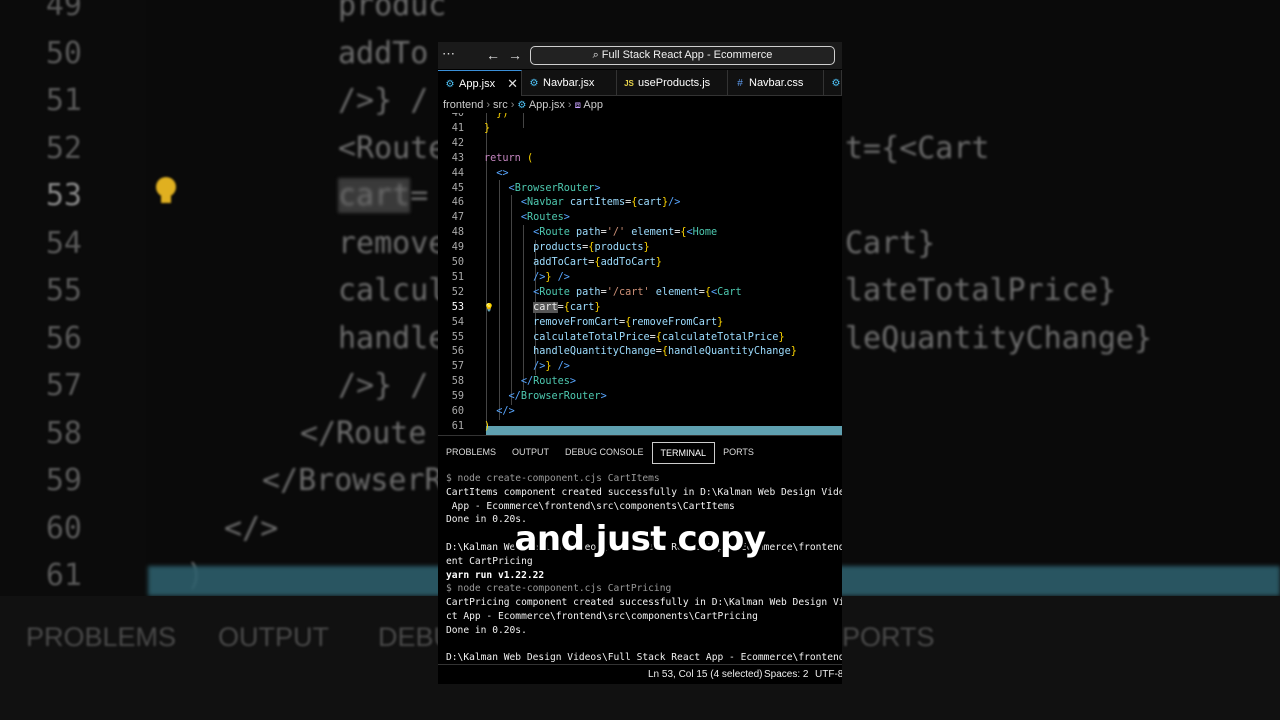  Describe the element at coordinates (682, 55) in the screenshot. I see `command-center-search: ⌕ Full Stack React App - Ecommerce` at that location.